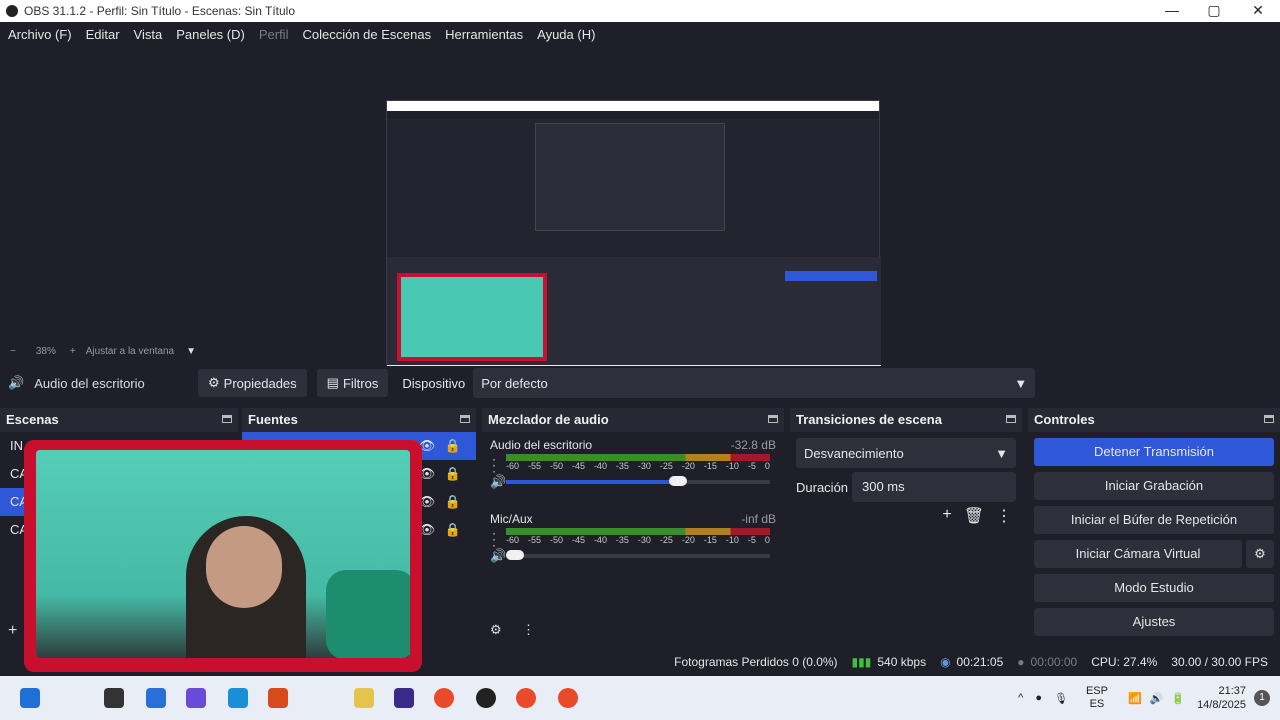 Image resolution: width=1280 pixels, height=720 pixels. What do you see at coordinates (511, 519) in the screenshot?
I see `channel-name: Mic/Aux` at bounding box center [511, 519].